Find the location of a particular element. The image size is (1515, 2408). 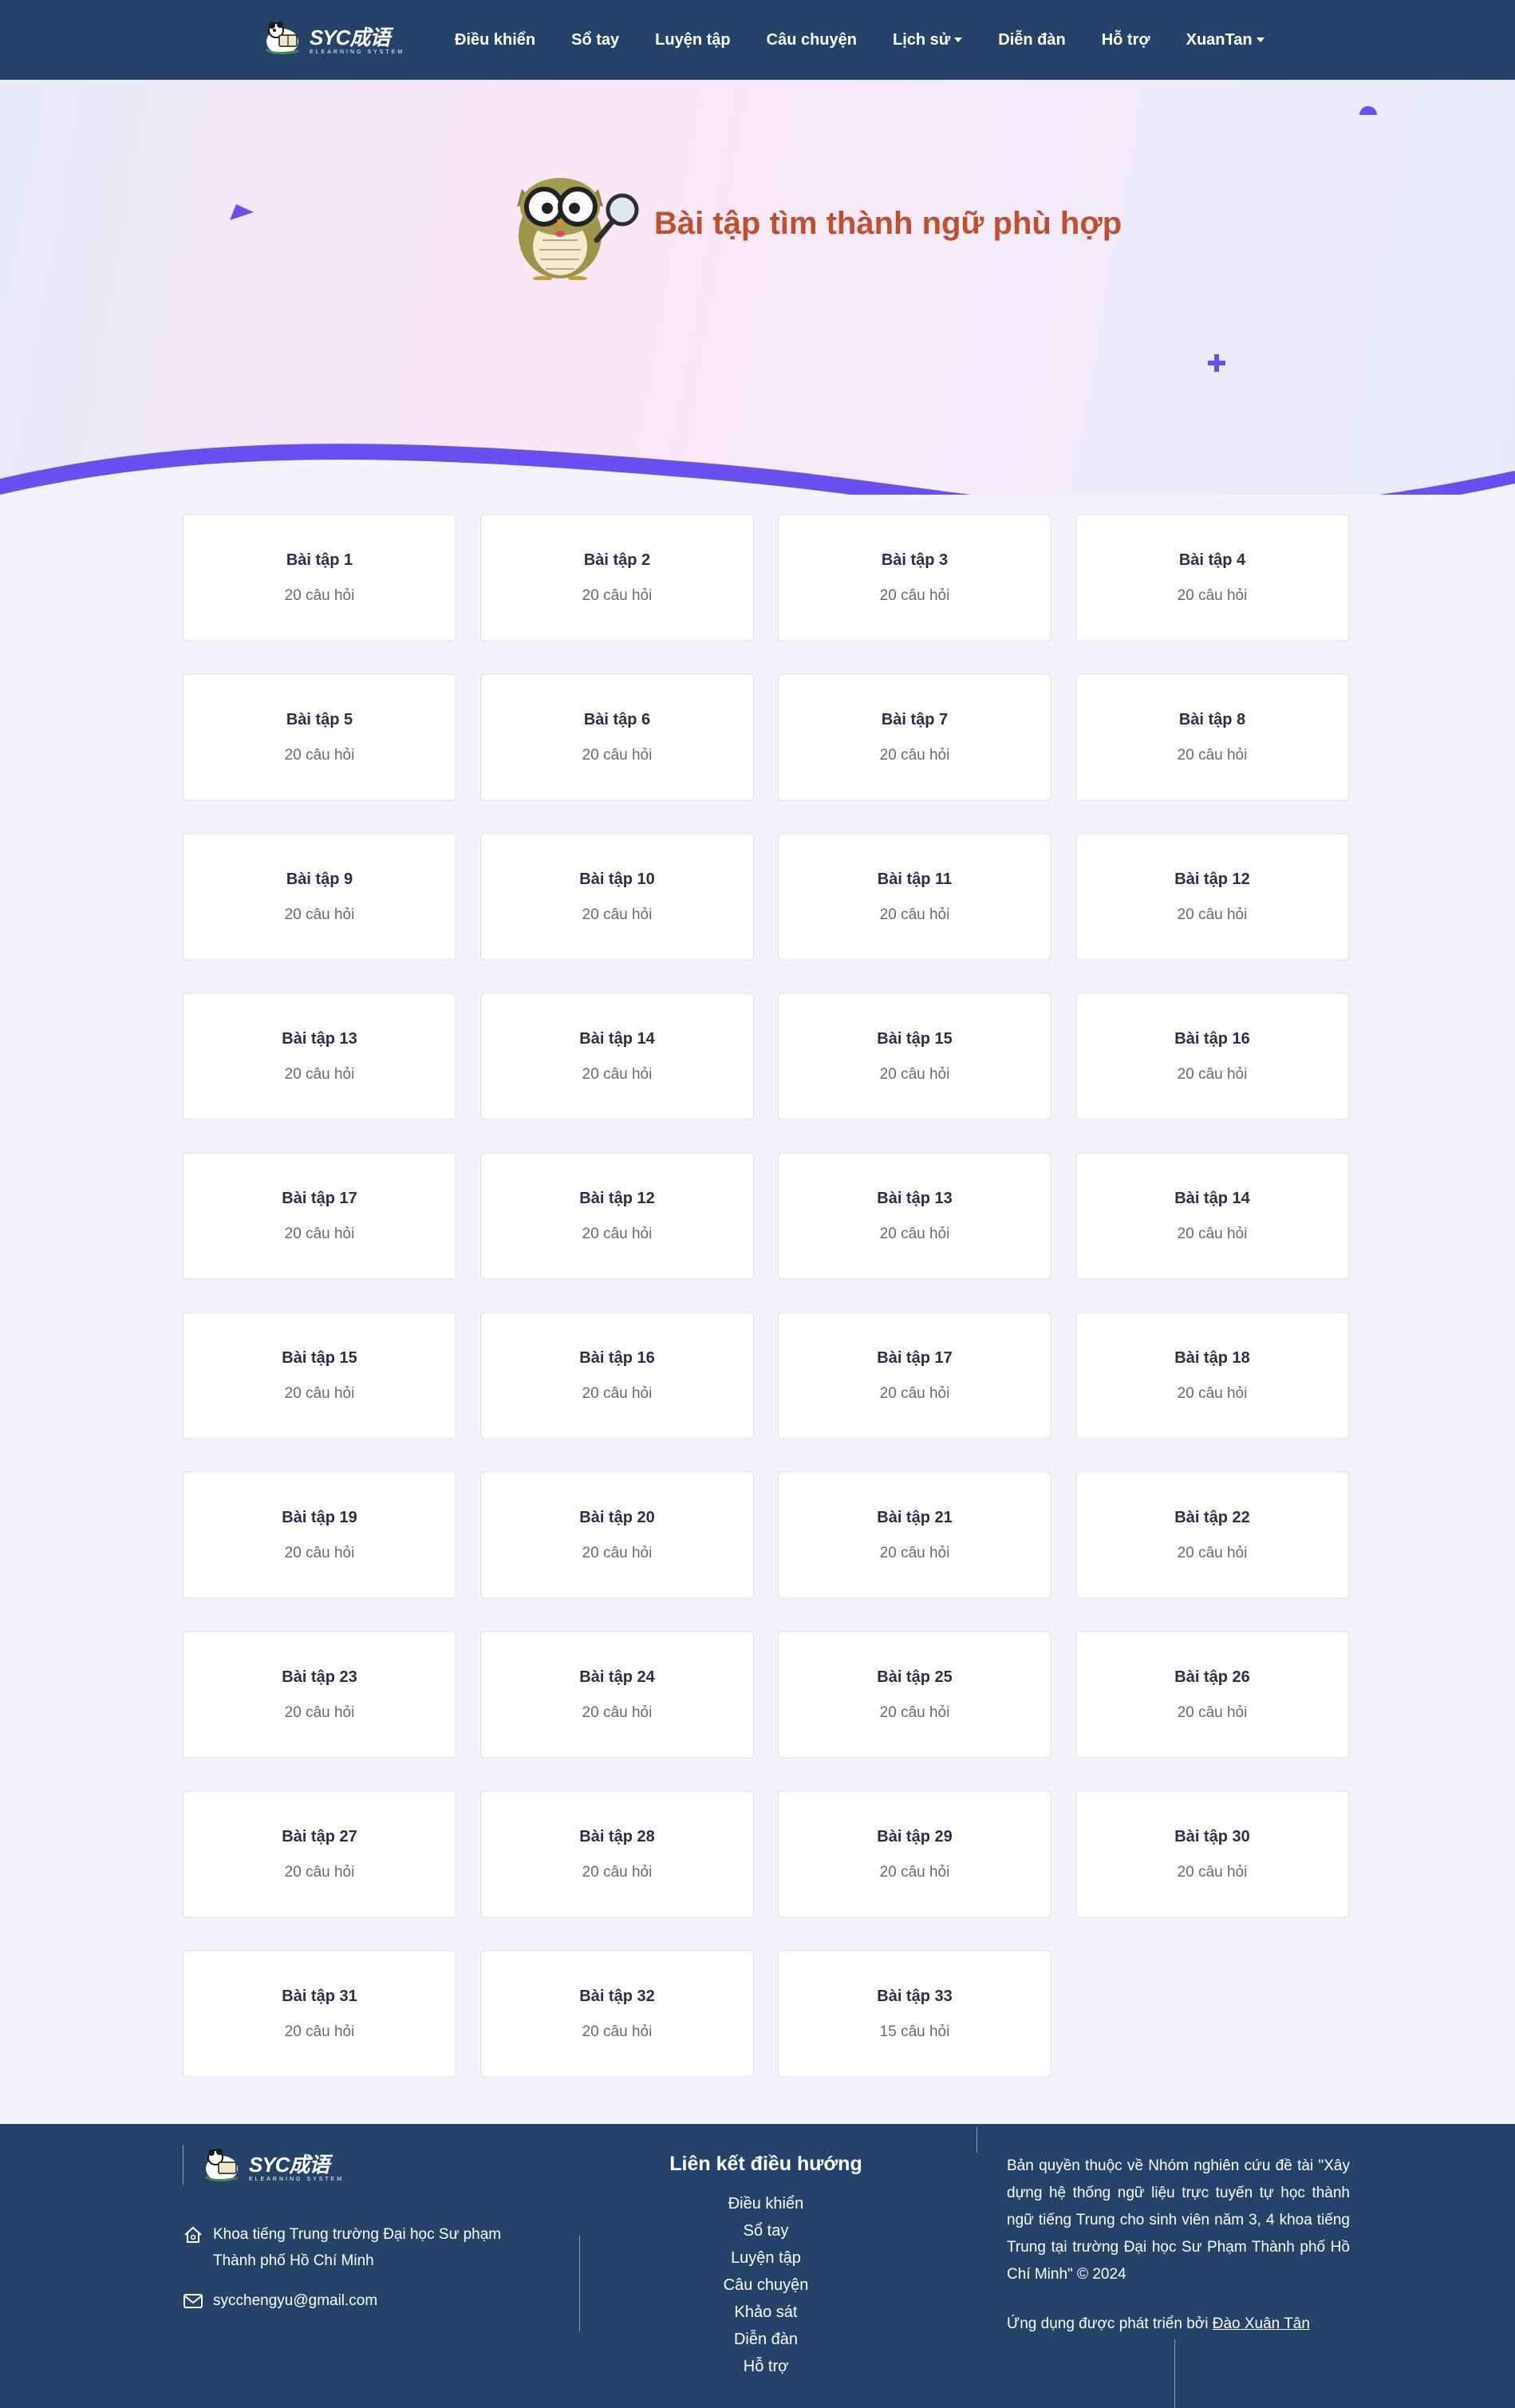

exercise-title: Bài tập 21 is located at coordinates (915, 1517).